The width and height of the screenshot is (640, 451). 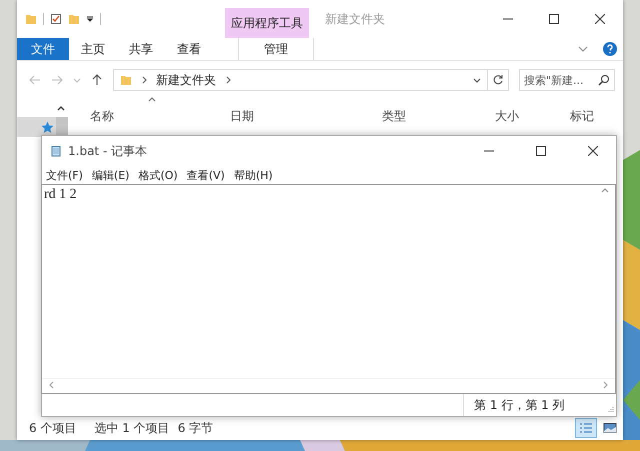 What do you see at coordinates (189, 49) in the screenshot?
I see `ribbon-tab: 查看` at bounding box center [189, 49].